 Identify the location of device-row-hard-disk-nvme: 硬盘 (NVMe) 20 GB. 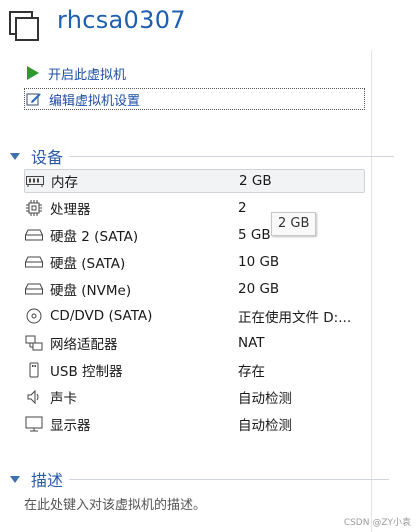
(194, 289).